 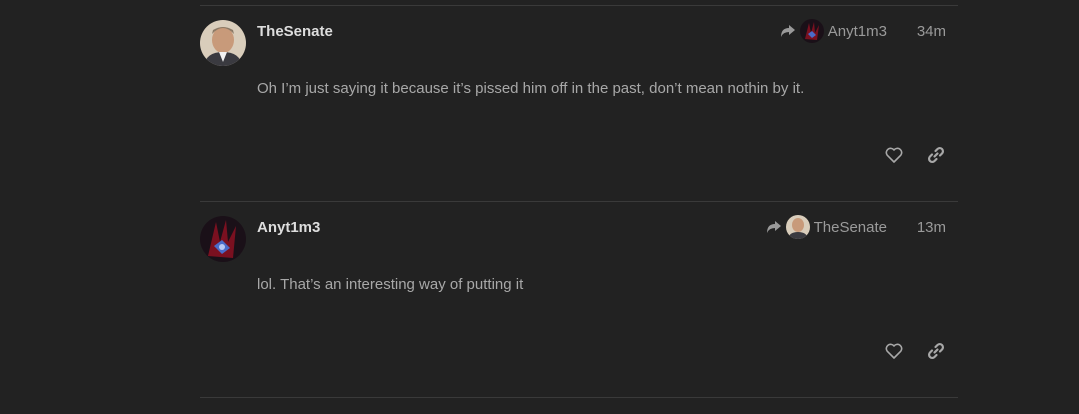 I want to click on post-username: TheSenate, so click(x=295, y=31).